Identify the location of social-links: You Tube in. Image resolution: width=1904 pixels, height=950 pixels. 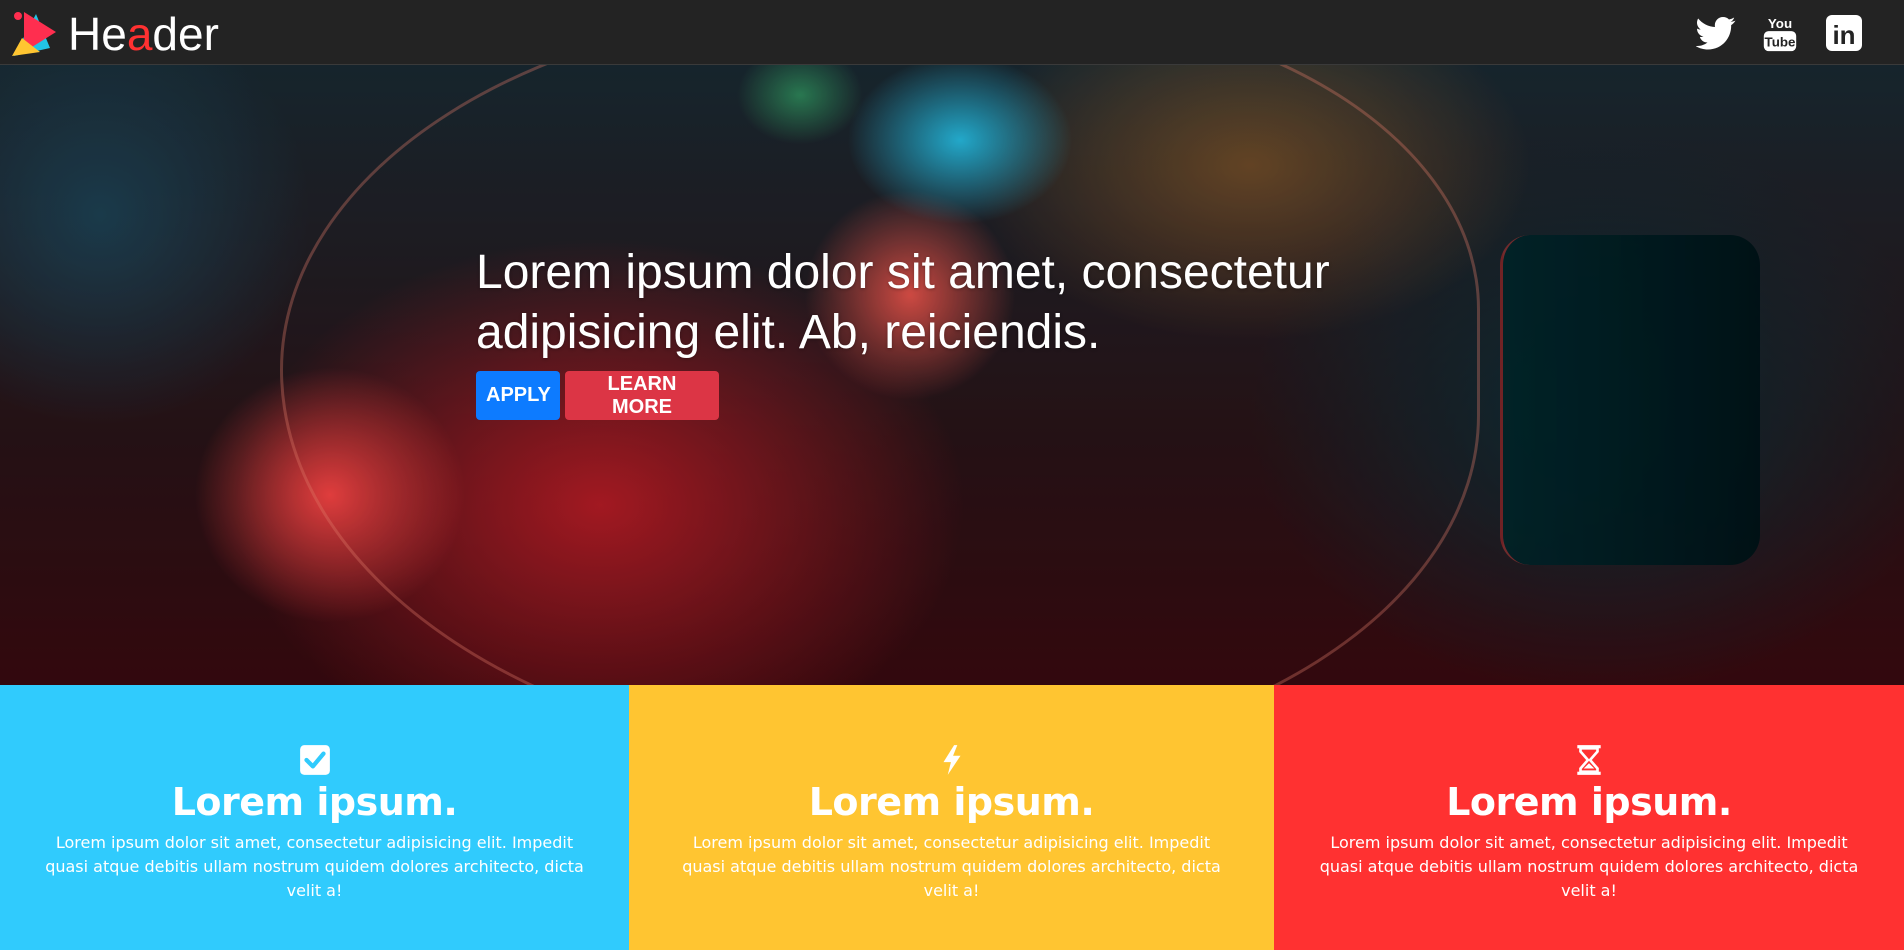
(1780, 33).